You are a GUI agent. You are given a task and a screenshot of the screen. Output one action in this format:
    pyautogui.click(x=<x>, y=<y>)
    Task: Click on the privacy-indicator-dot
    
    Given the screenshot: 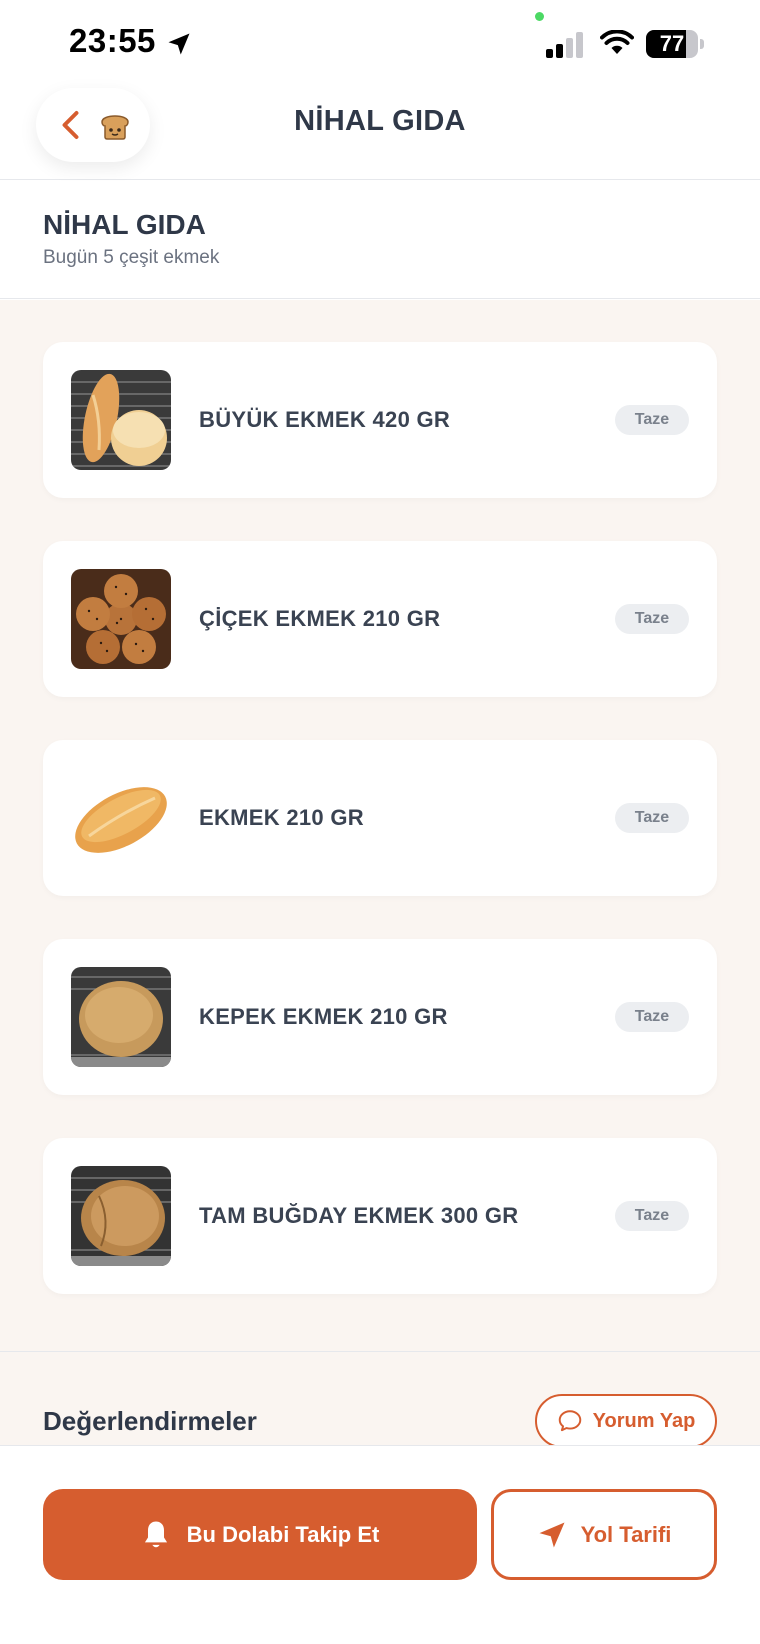 What is the action you would take?
    pyautogui.click(x=539, y=16)
    